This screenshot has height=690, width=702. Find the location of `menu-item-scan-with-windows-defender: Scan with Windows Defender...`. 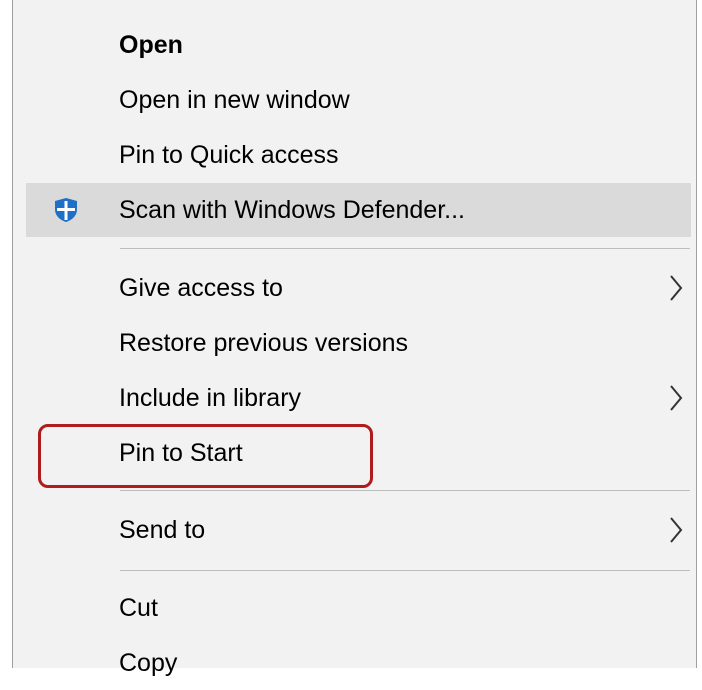

menu-item-scan-with-windows-defender: Scan with Windows Defender... is located at coordinates (358, 210).